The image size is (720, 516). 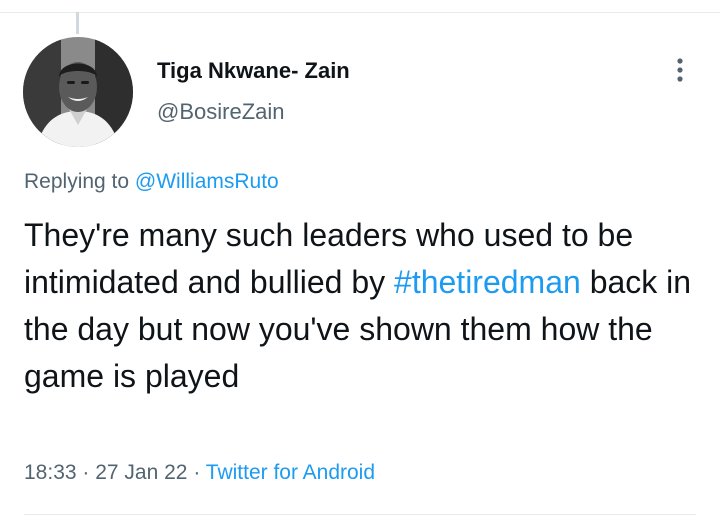 What do you see at coordinates (680, 70) in the screenshot?
I see `more-vertical-icon` at bounding box center [680, 70].